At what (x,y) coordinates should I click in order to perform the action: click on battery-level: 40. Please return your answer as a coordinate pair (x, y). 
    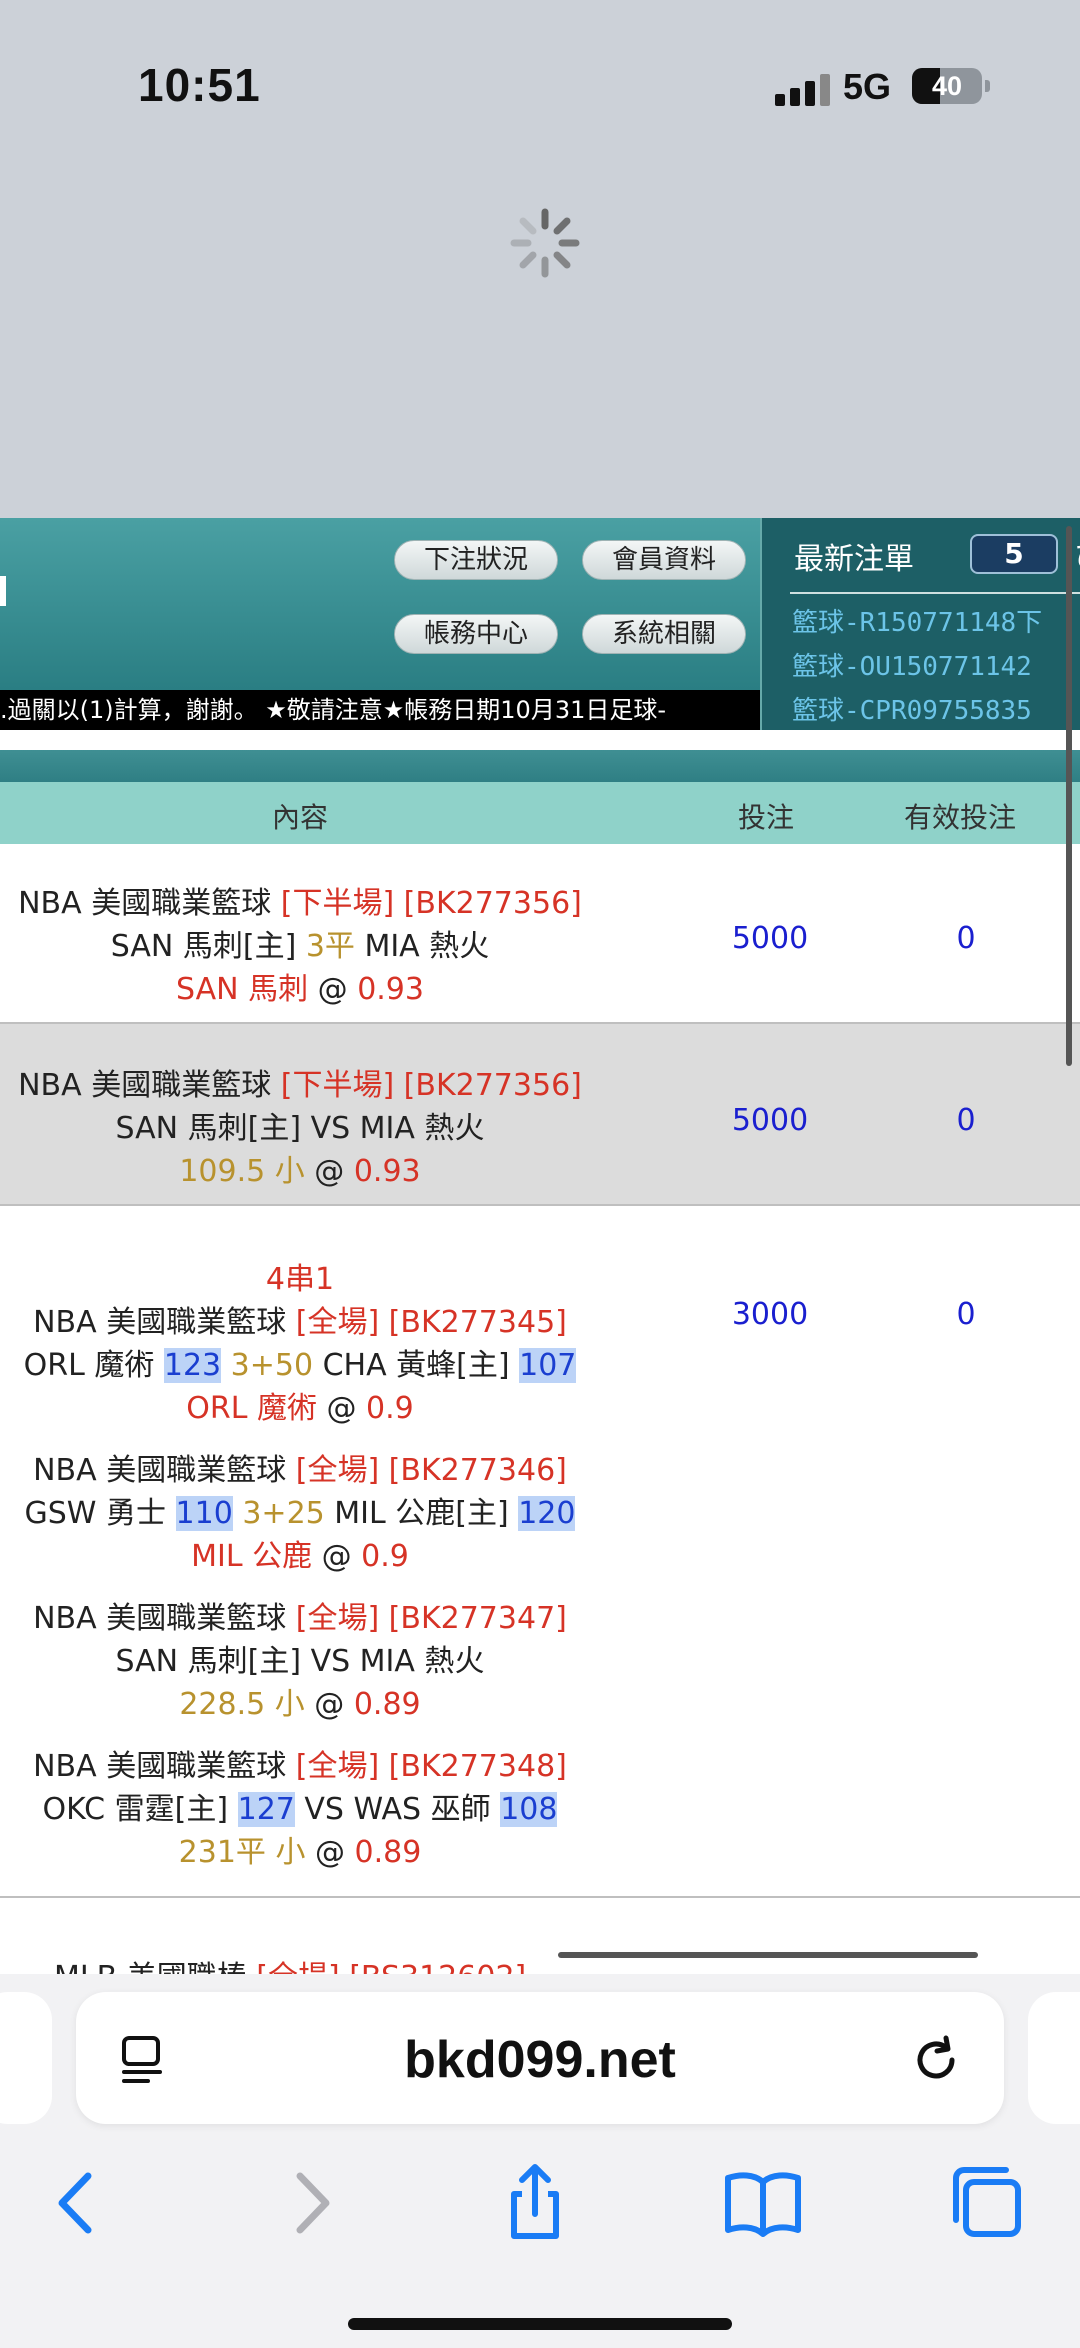
    Looking at the image, I should click on (947, 86).